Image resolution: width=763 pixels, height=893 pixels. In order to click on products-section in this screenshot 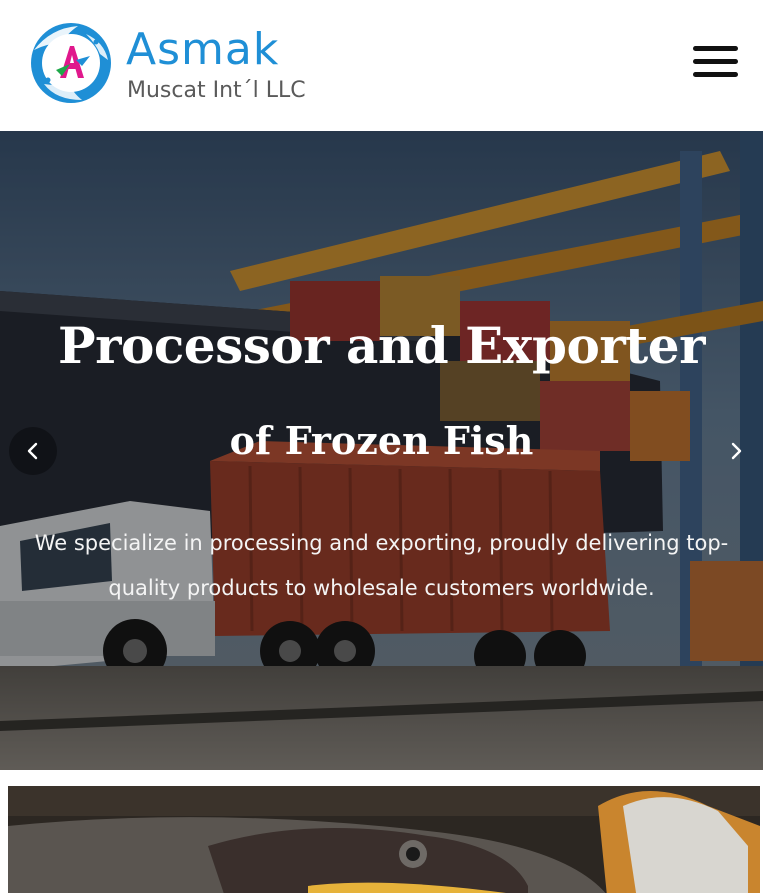, I will do `click(381, 831)`.